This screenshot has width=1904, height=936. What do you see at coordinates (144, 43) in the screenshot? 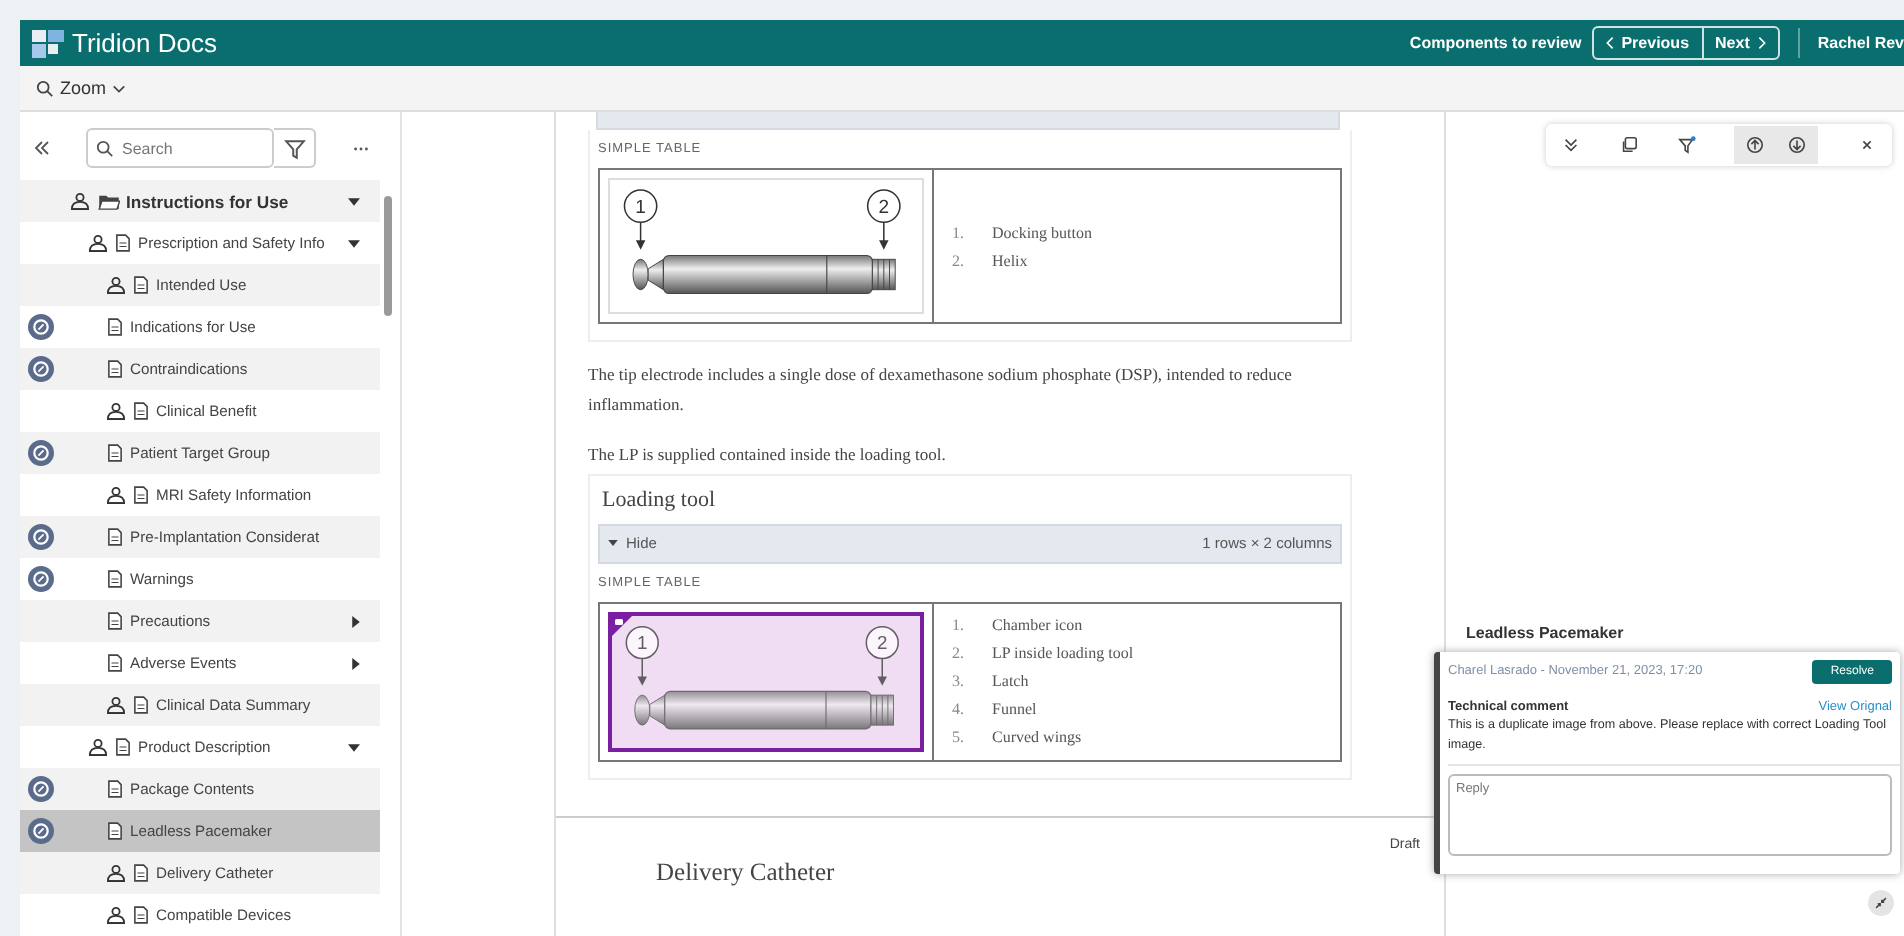
I see `app-title: Tridion Docs` at bounding box center [144, 43].